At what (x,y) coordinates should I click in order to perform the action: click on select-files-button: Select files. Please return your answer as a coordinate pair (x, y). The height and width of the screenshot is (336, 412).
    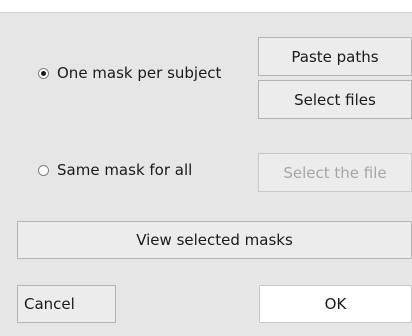
    Looking at the image, I should click on (335, 99).